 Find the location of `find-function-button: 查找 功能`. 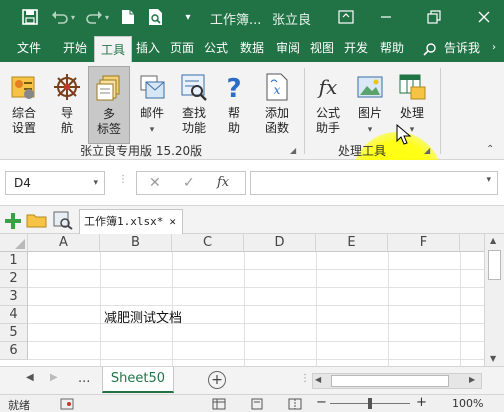

find-function-button: 查找 功能 is located at coordinates (194, 105).